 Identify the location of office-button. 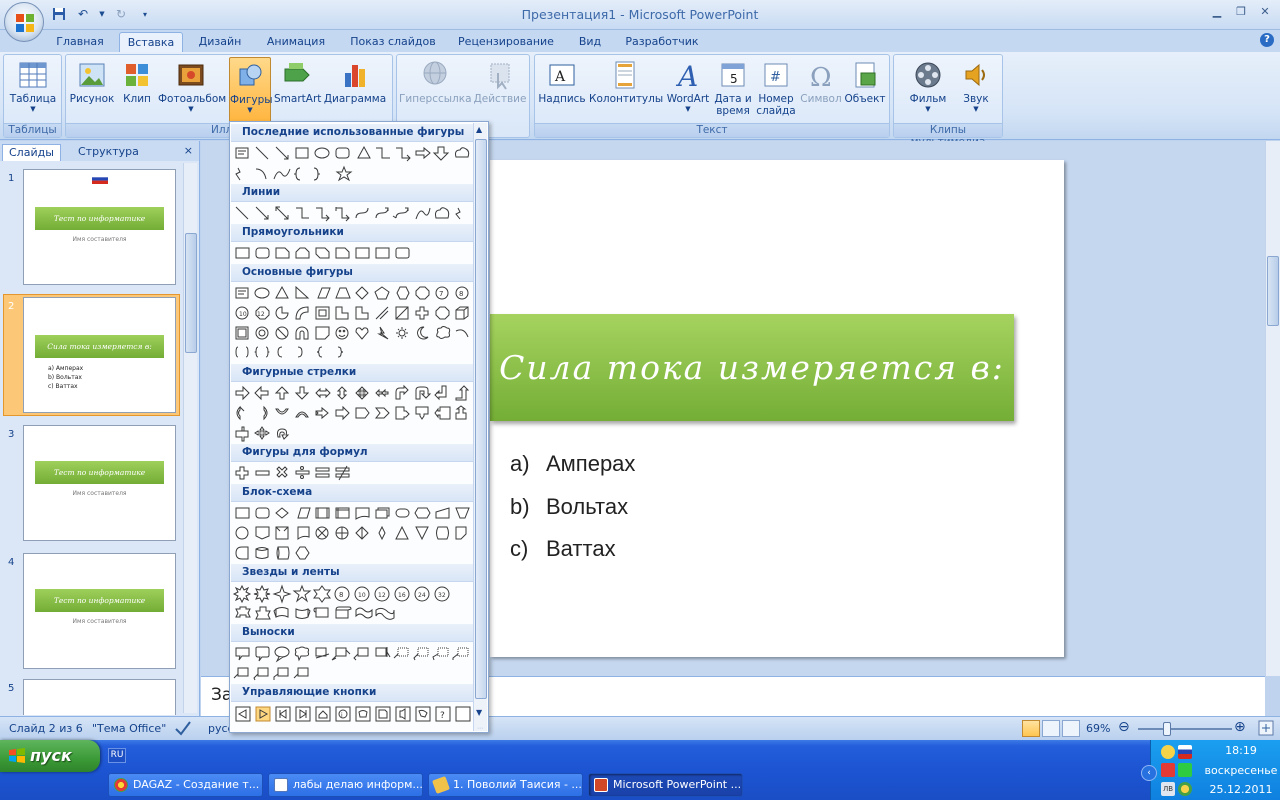
(24, 22).